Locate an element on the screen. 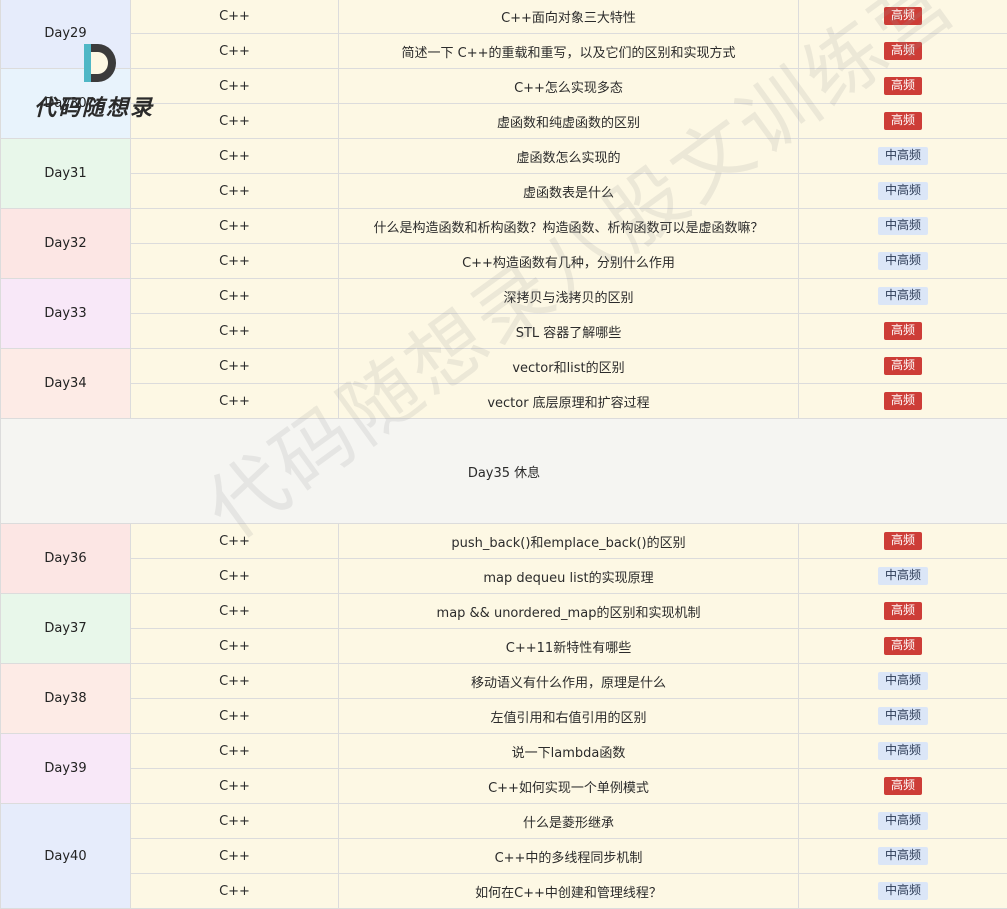 This screenshot has height=909, width=1007. table-row: Day37C++map && unordered_map的区别和实现机制高频 is located at coordinates (504, 611).